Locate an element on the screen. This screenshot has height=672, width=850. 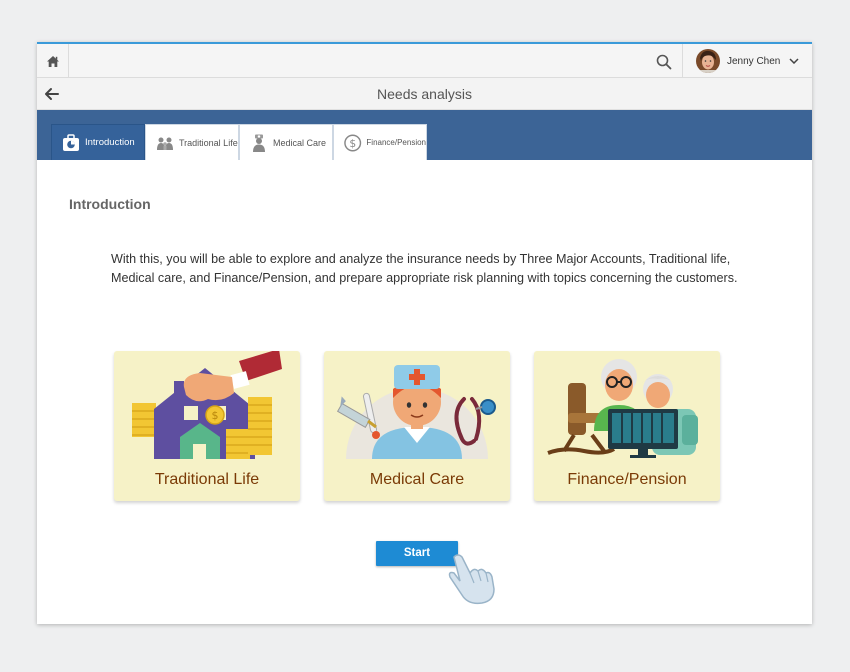
card-traditional-life: $ Traditional Life is located at coordinates (207, 426).